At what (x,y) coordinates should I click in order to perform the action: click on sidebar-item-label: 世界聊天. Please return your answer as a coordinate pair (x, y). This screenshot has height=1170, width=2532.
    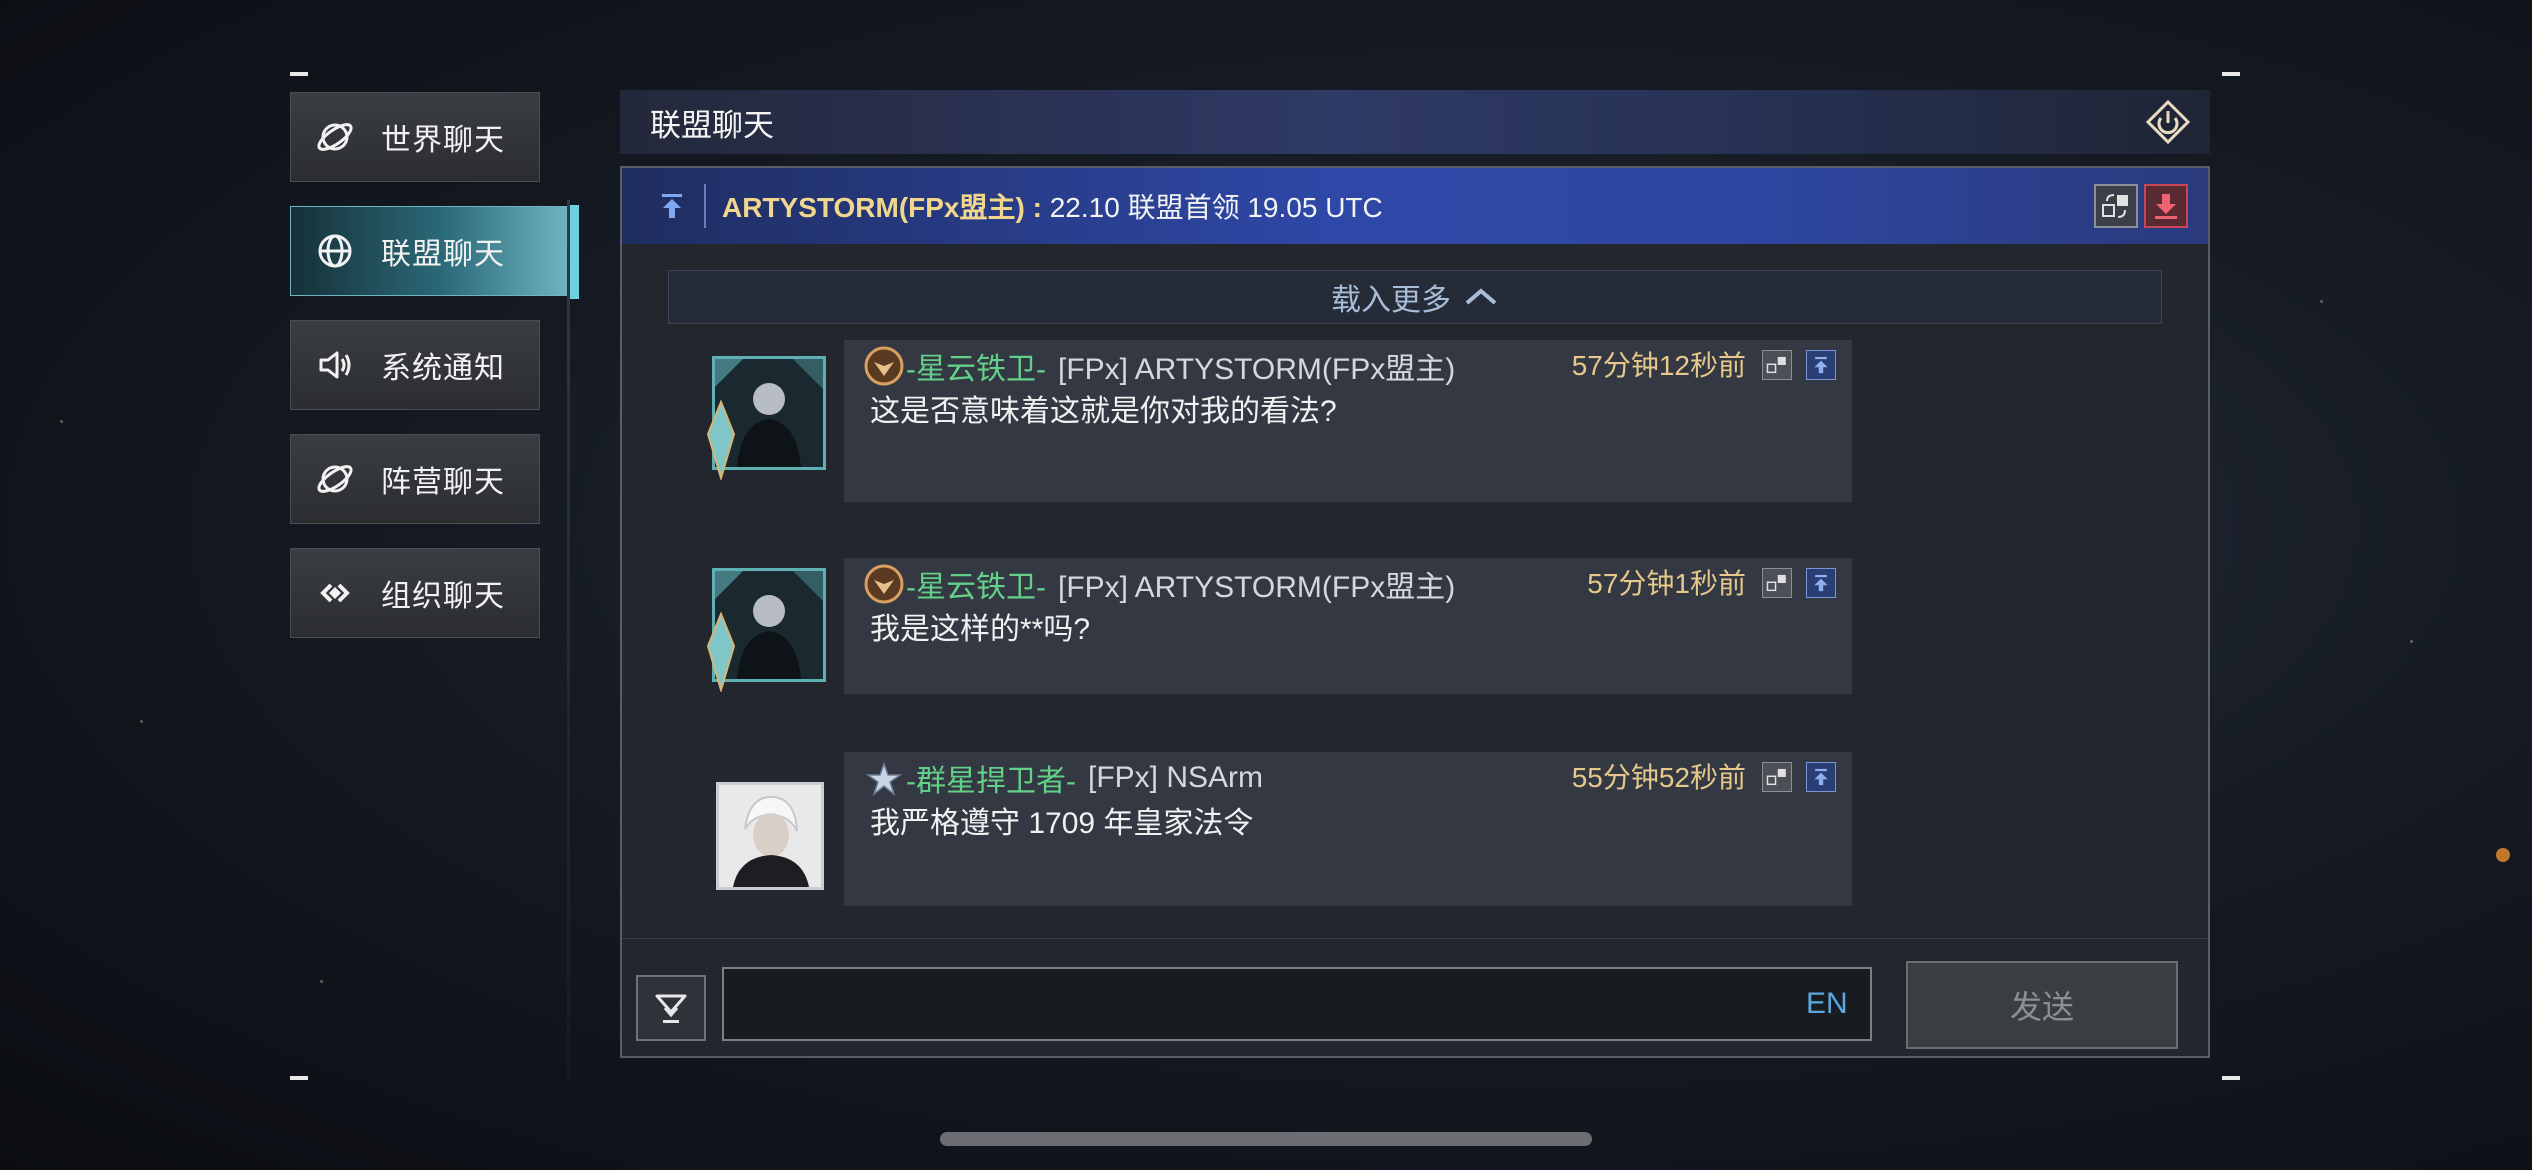
    Looking at the image, I should click on (443, 140).